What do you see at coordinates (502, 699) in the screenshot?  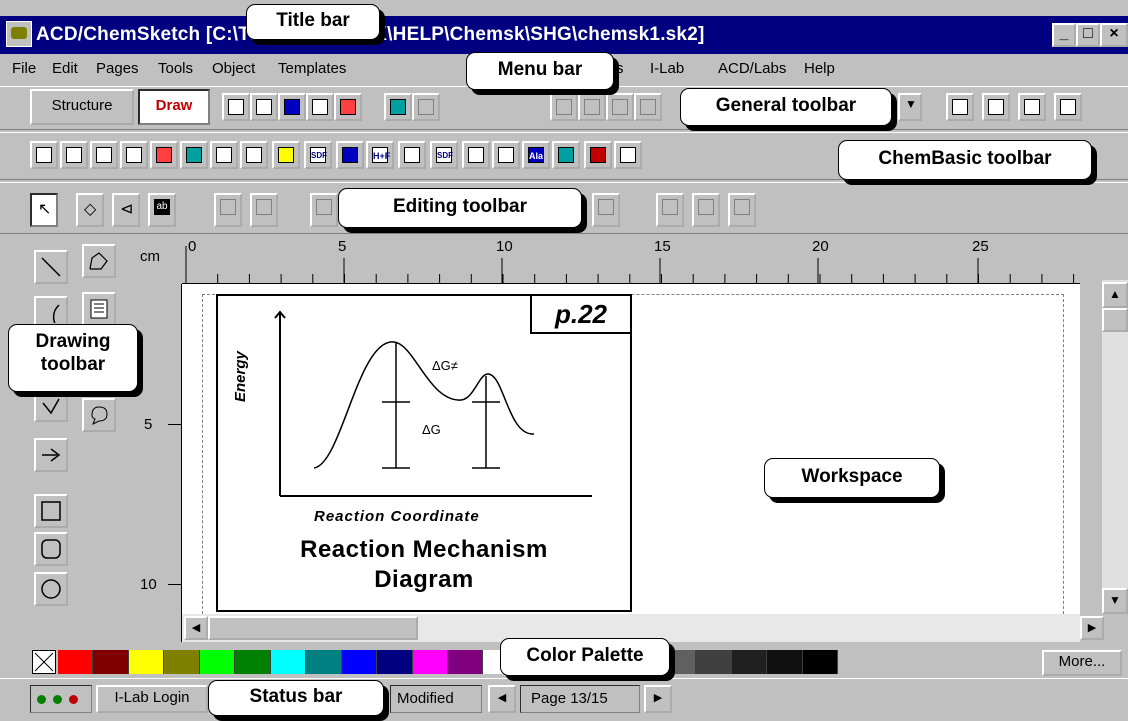 I see `prev-page-button: ◀` at bounding box center [502, 699].